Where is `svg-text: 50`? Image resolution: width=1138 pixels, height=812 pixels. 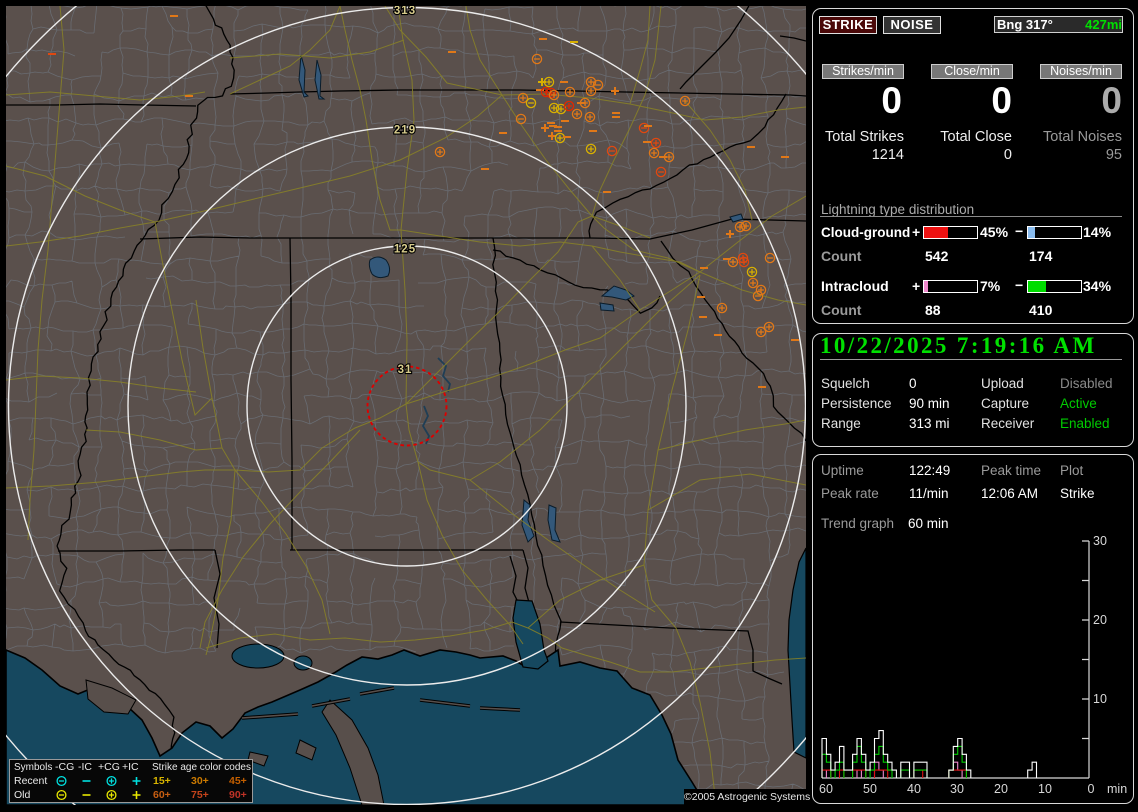 svg-text: 50 is located at coordinates (870, 789).